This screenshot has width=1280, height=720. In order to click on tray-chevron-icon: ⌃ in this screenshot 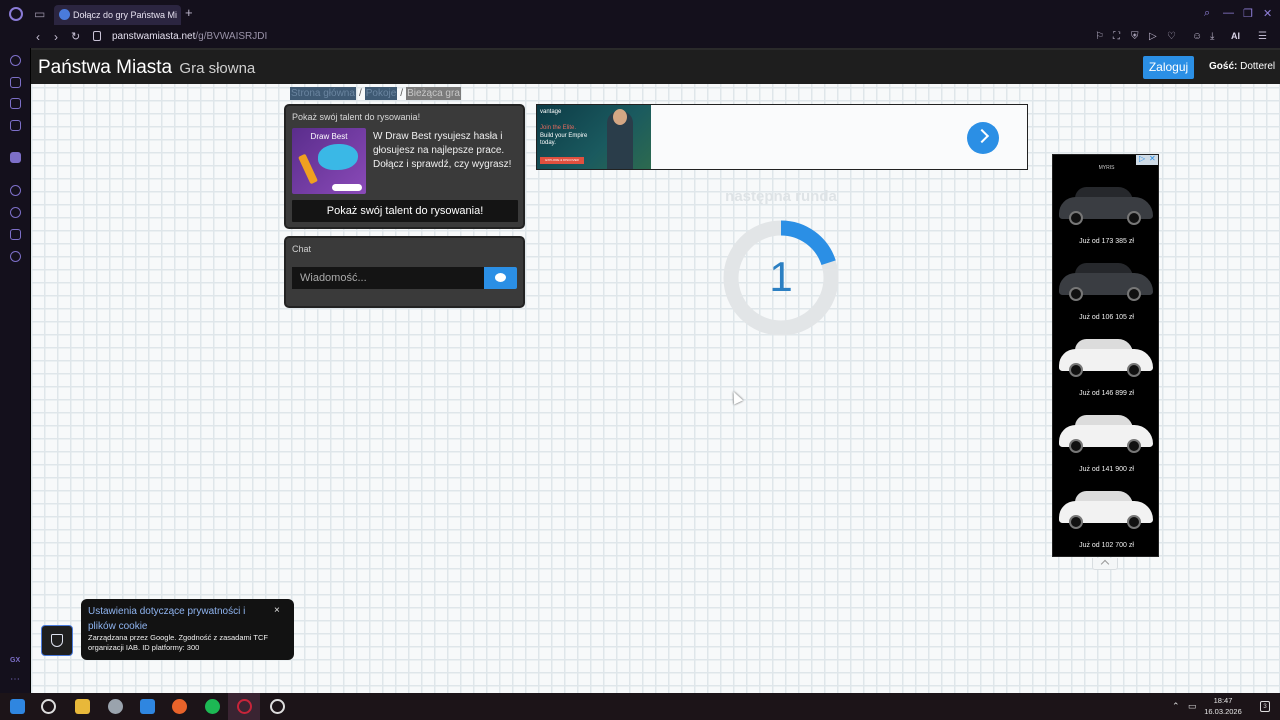, I will do `click(1176, 706)`.